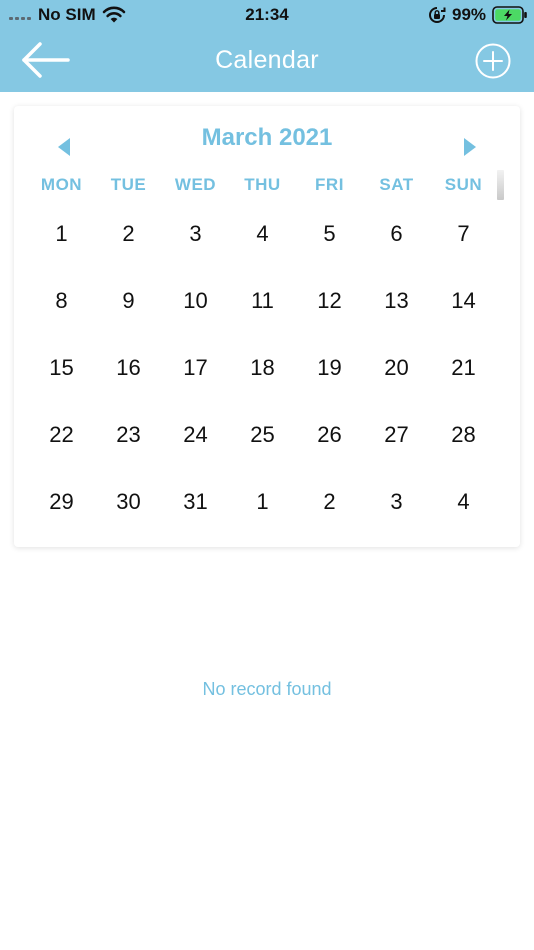 This screenshot has width=534, height=950. I want to click on month-title: March 2021, so click(267, 137).